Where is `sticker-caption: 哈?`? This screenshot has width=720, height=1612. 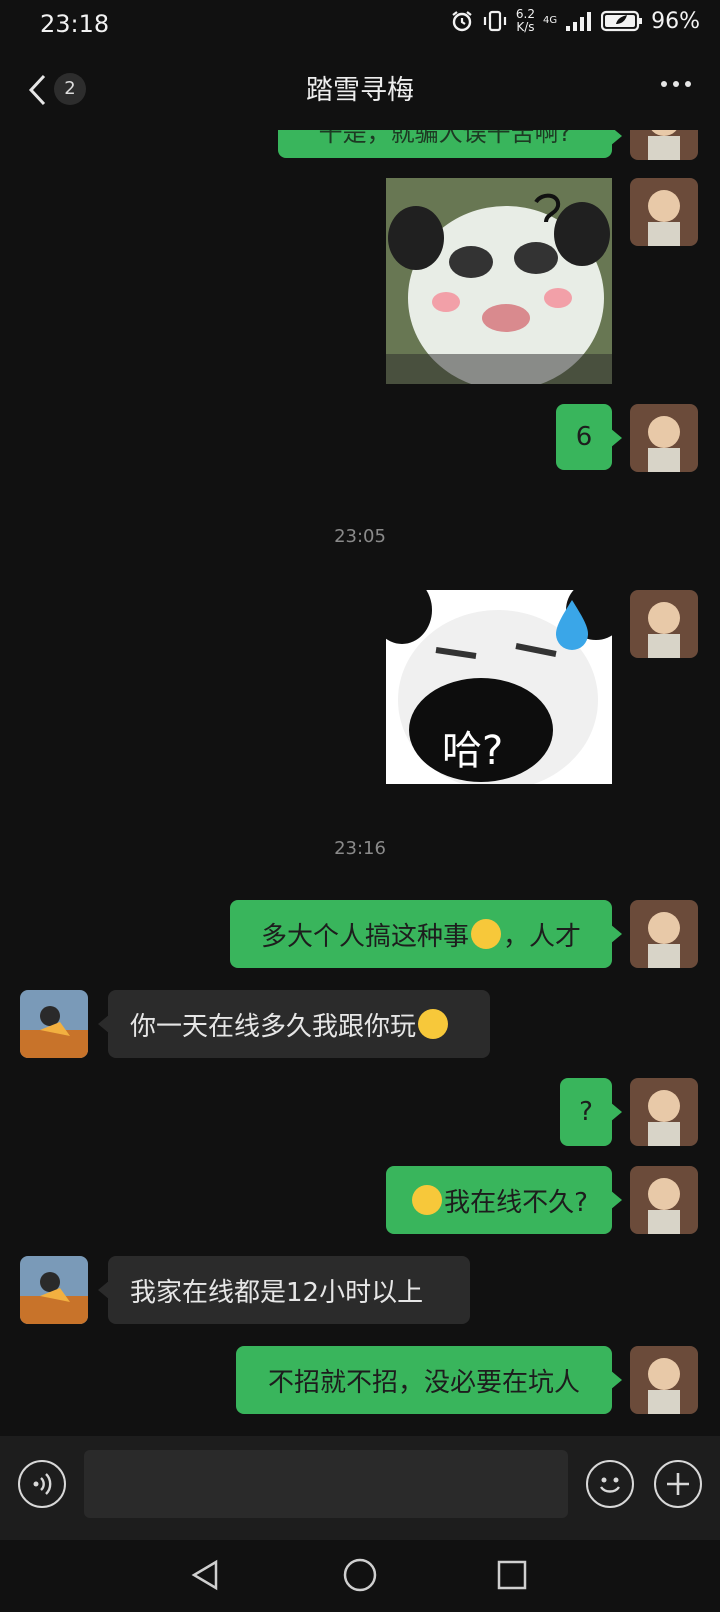 sticker-caption: 哈? is located at coordinates (473, 751).